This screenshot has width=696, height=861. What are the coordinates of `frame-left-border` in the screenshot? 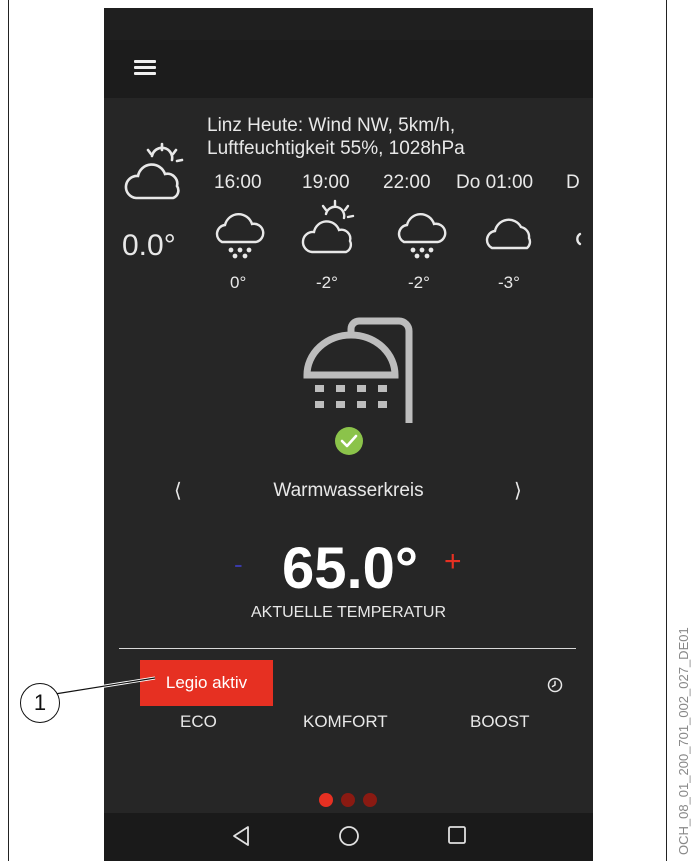 It's located at (8, 430).